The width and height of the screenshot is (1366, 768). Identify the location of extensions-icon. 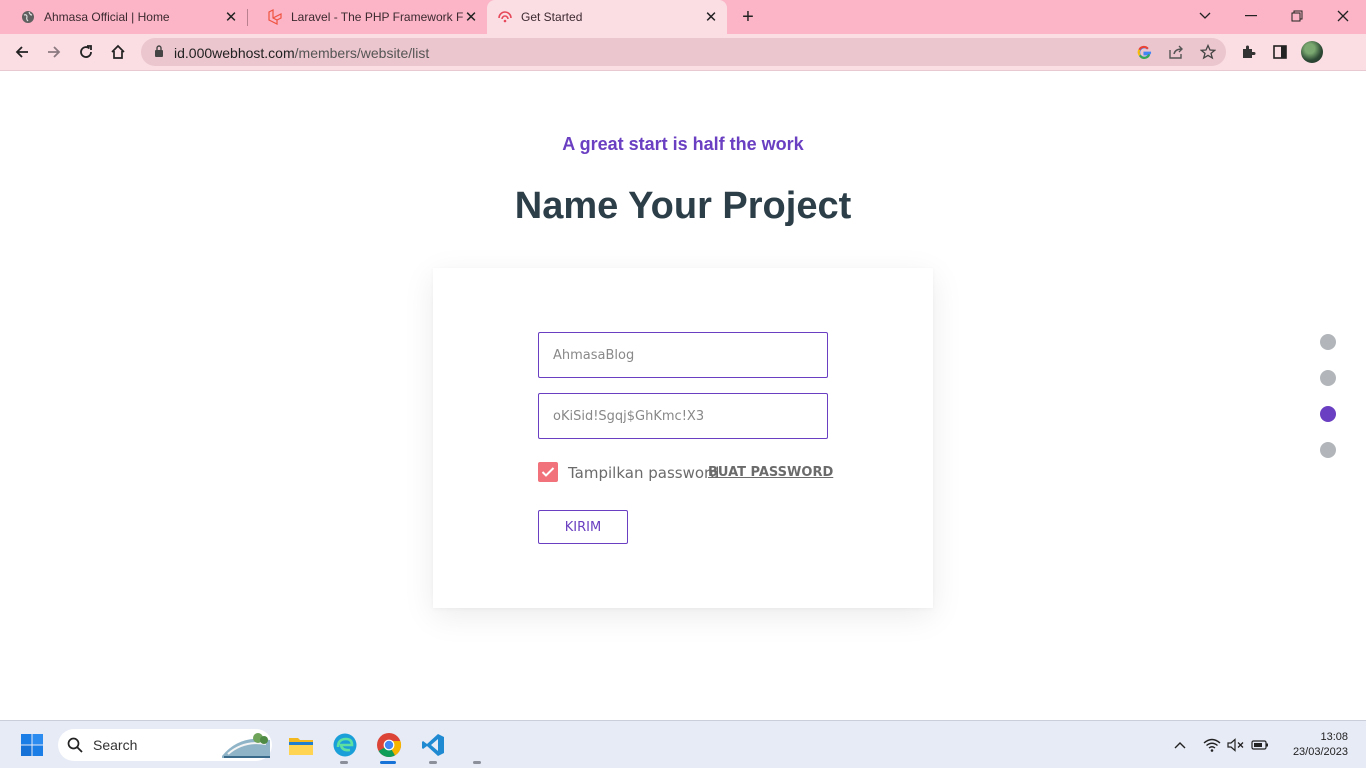
(1248, 52).